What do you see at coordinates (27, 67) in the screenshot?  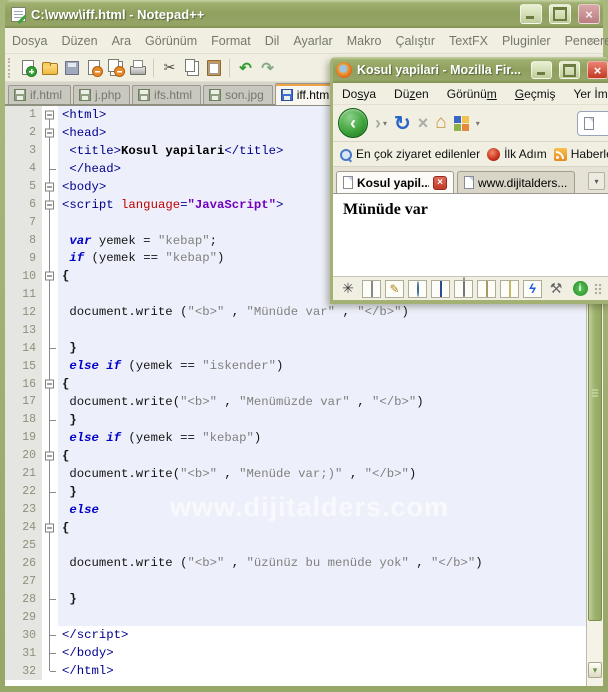 I see `new-file-icon` at bounding box center [27, 67].